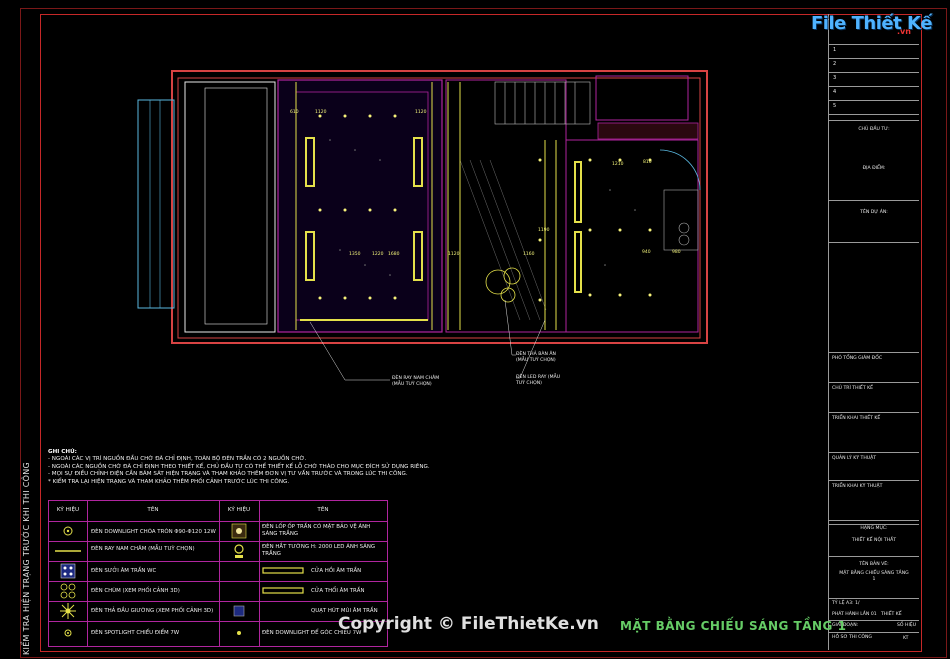  I want to click on legend-name: ĐÈN SPOTLIGHT CHIẾU ĐIỂM 7W, so click(135, 633).